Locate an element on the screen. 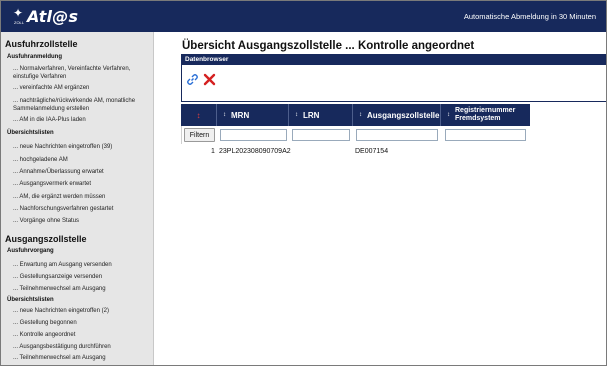 The height and width of the screenshot is (366, 607). sidebar-item-annahme-erwartet: ... Annahme/Überlassung erwartet is located at coordinates (52, 172).